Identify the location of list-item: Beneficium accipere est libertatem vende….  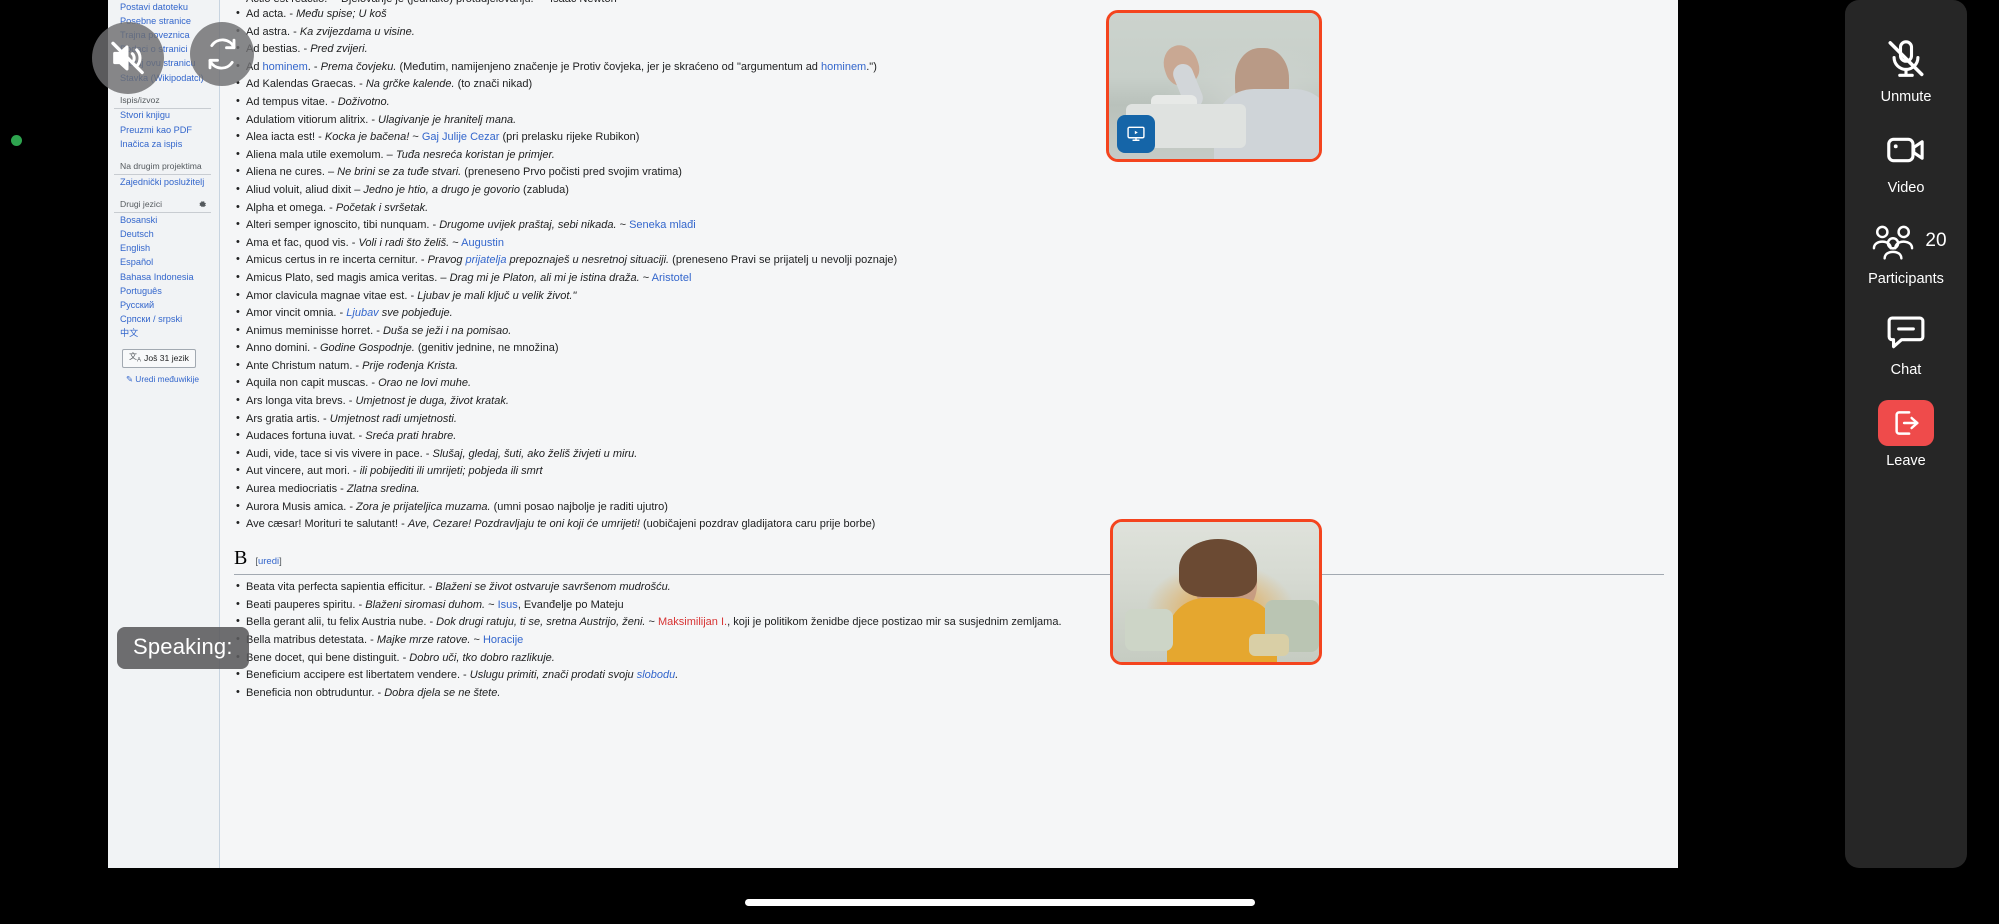
(949, 675).